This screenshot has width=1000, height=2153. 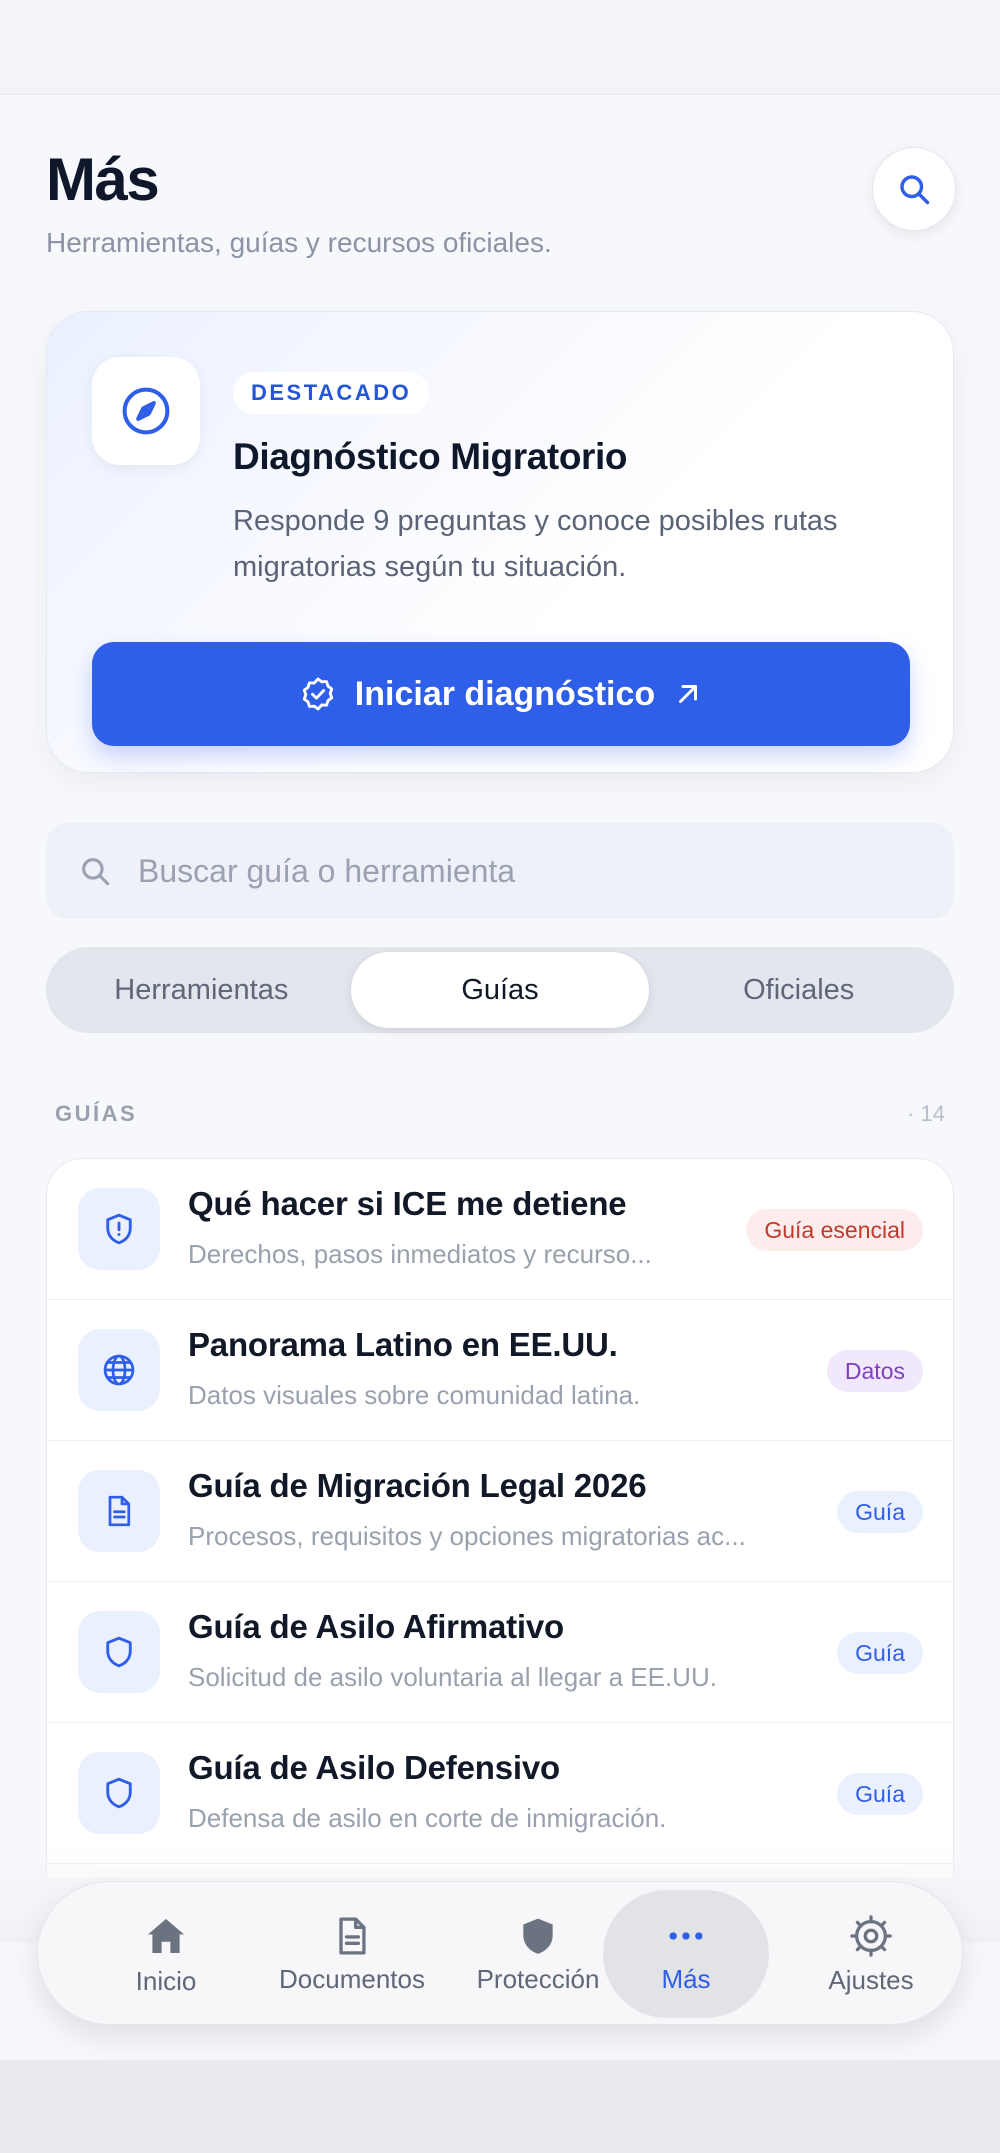 I want to click on row-title: Guía de Asilo Afirmativo, so click(x=376, y=1626).